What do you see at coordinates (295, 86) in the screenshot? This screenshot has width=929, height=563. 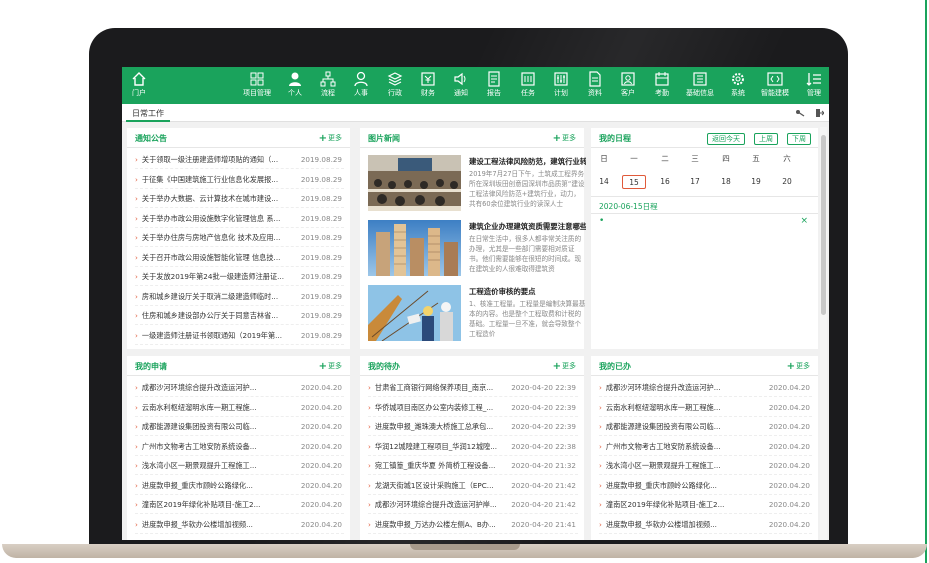 I see `nav-personal: 个人` at bounding box center [295, 86].